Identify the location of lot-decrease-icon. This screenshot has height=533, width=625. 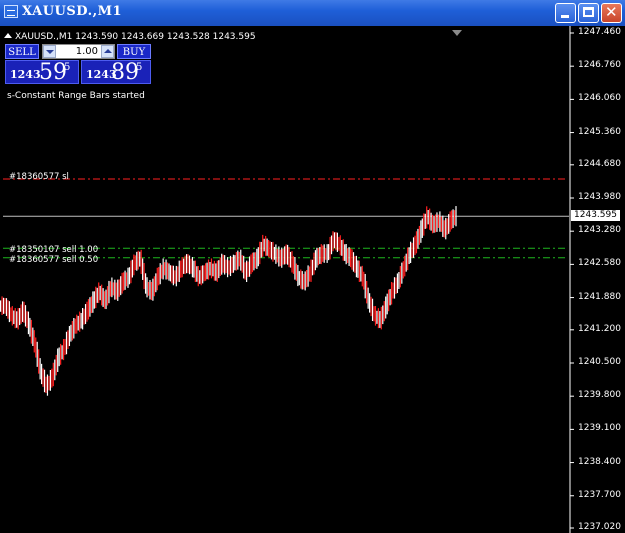
(49, 51).